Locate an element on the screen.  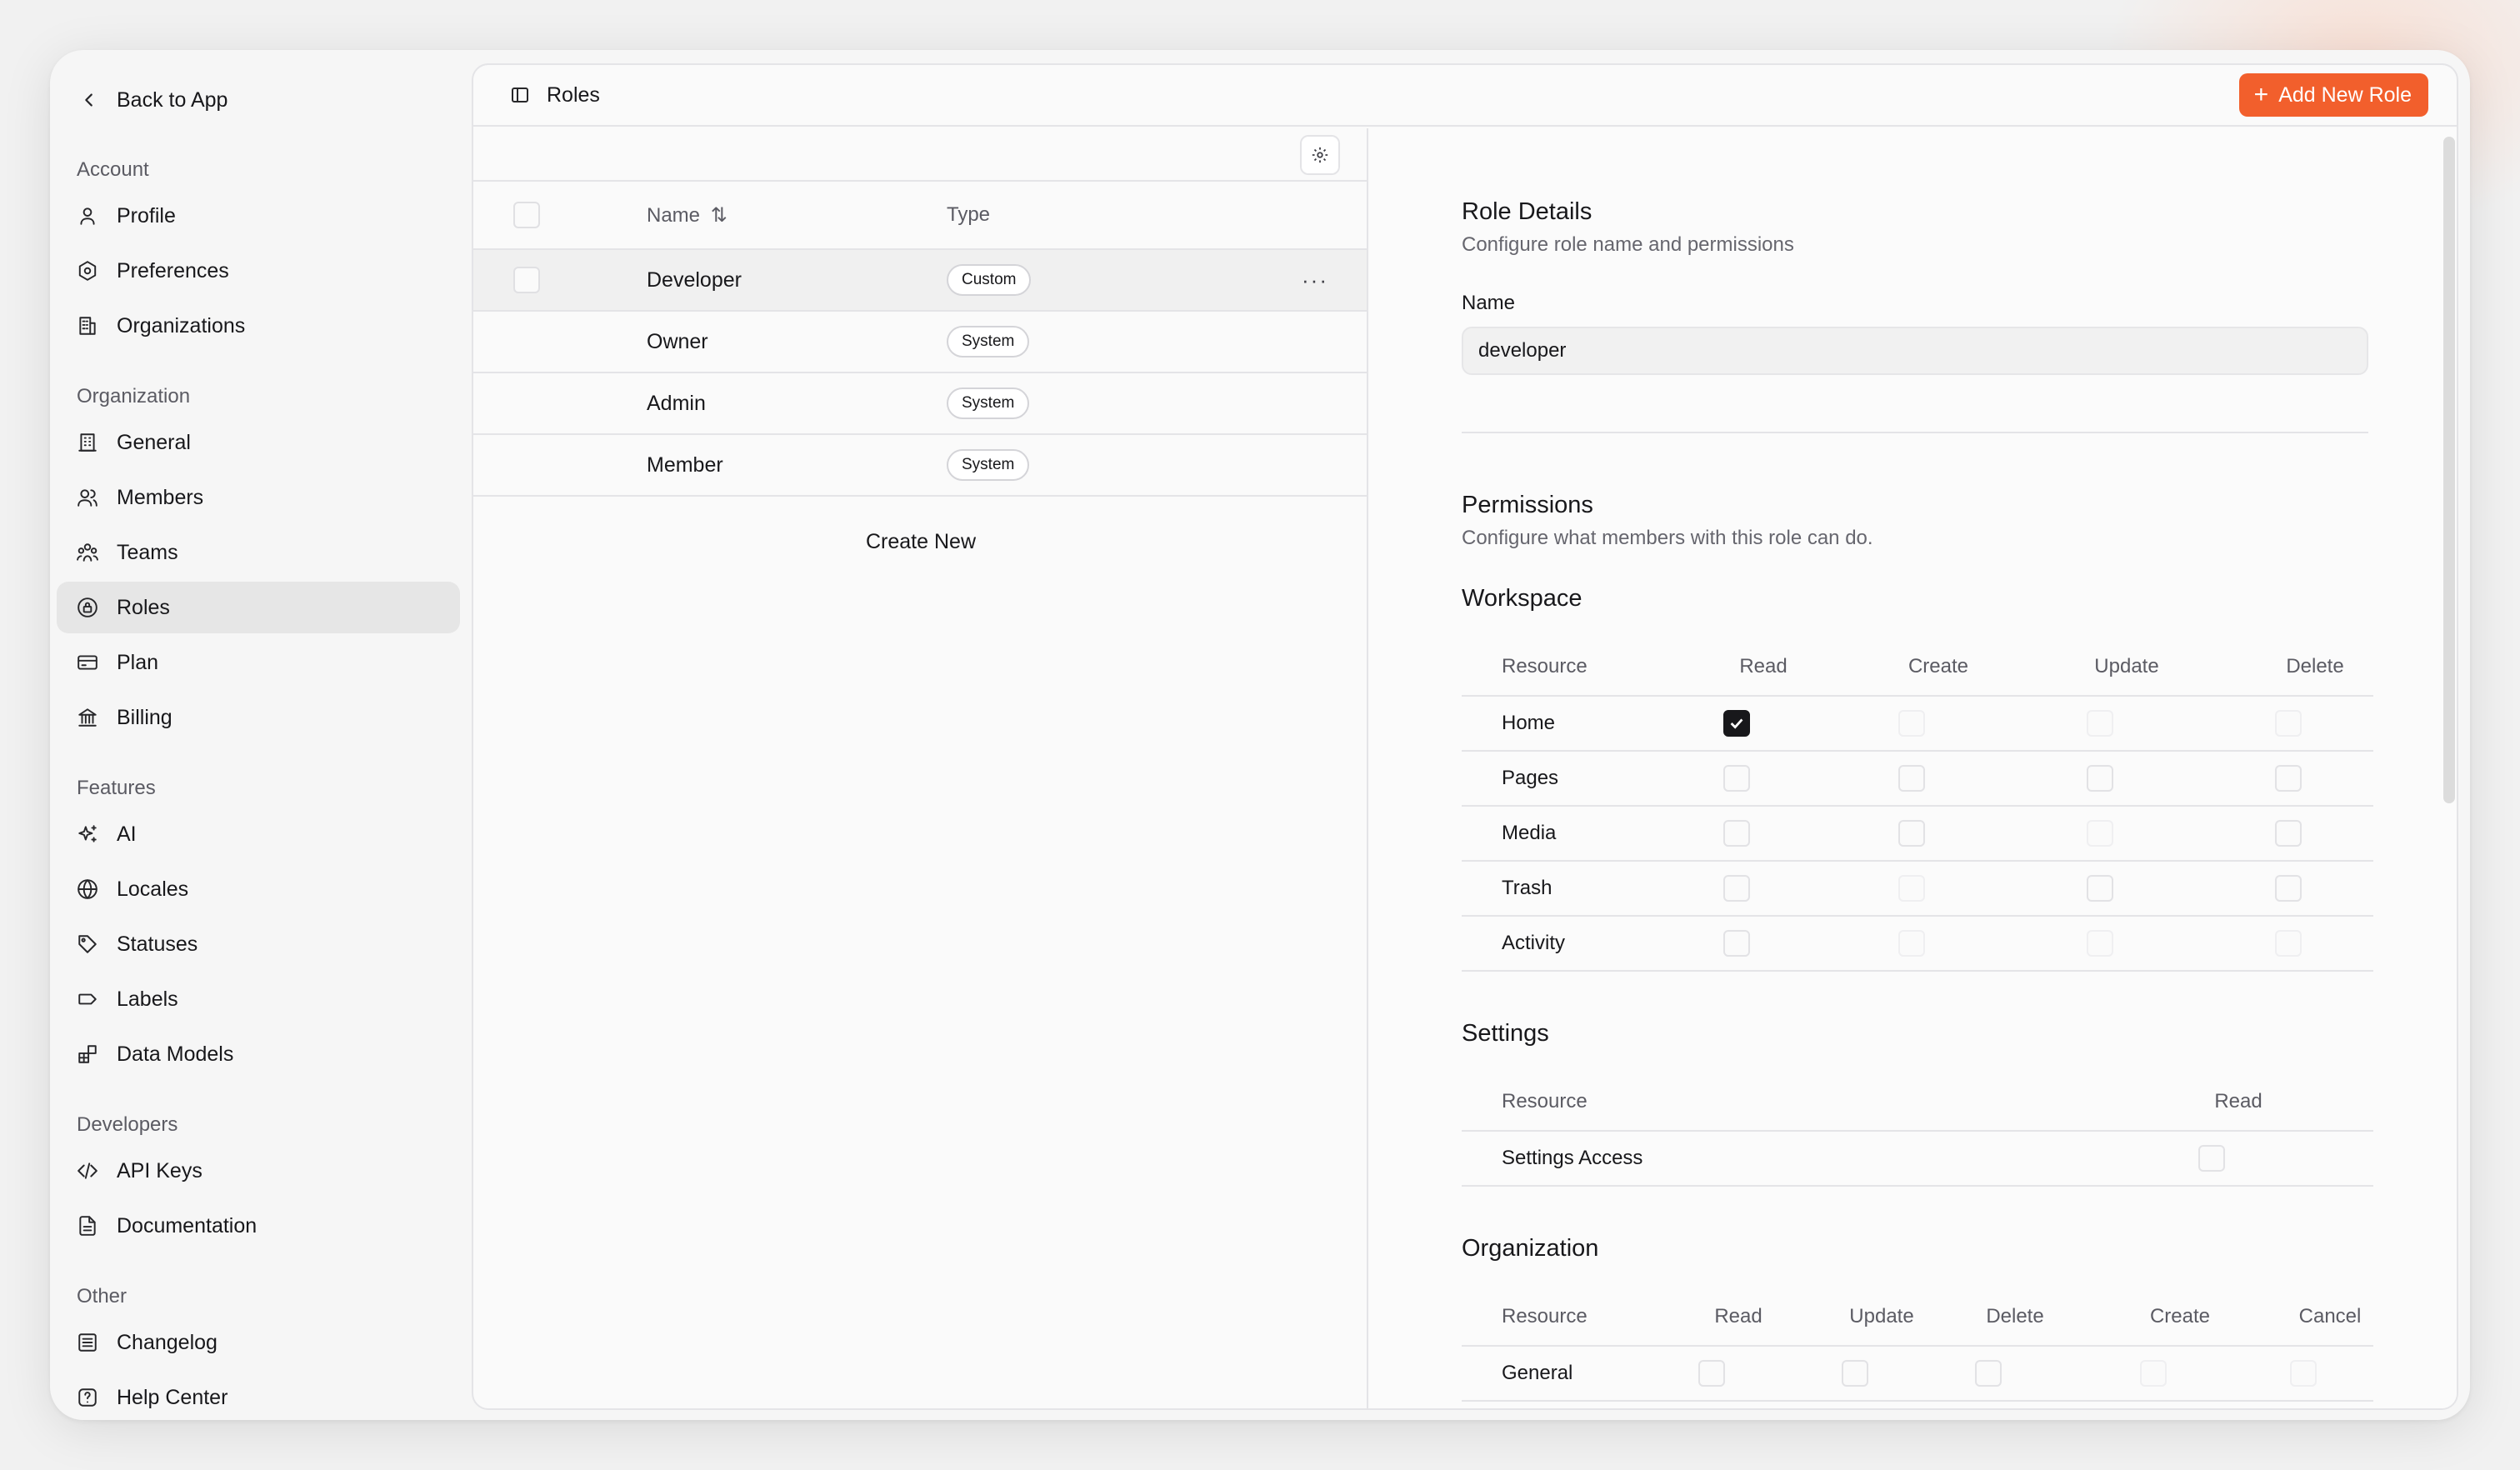
sidebar-item-organizations: Organizations is located at coordinates (258, 326).